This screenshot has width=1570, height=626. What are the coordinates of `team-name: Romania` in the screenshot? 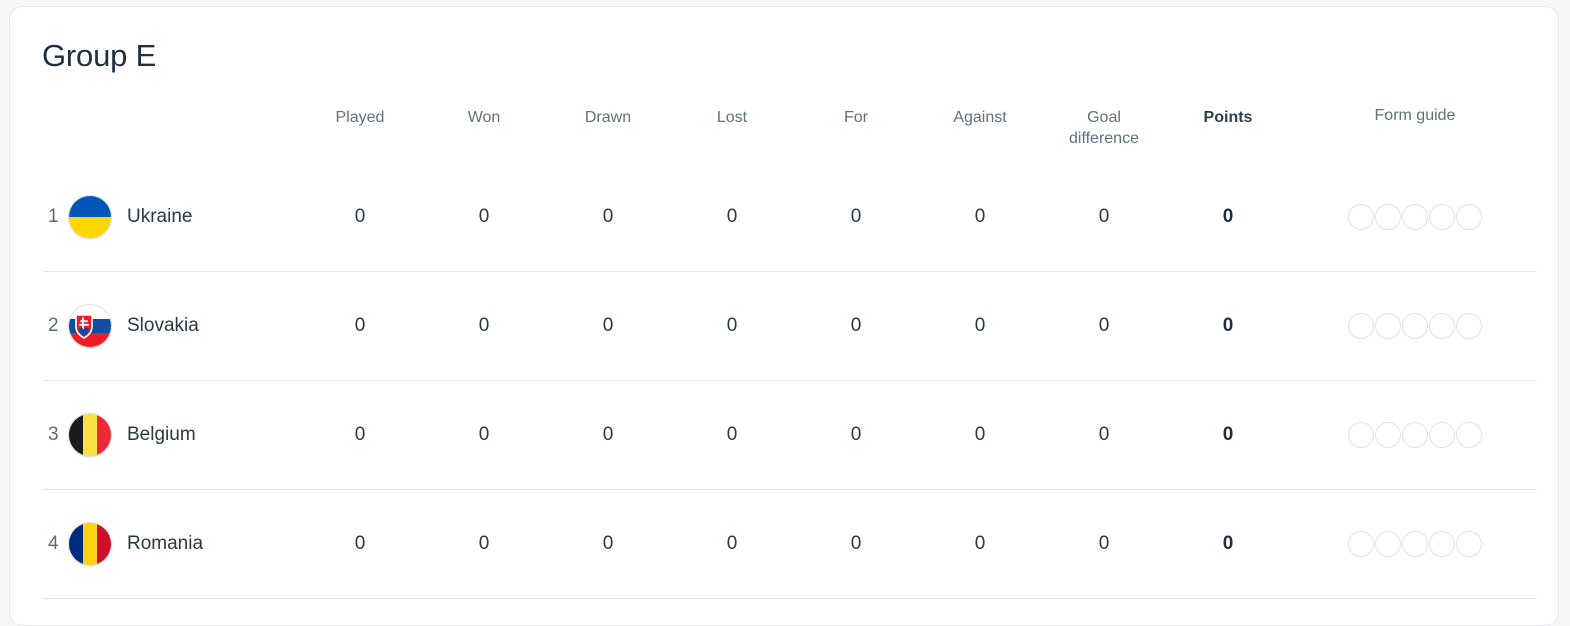 It's located at (165, 543).